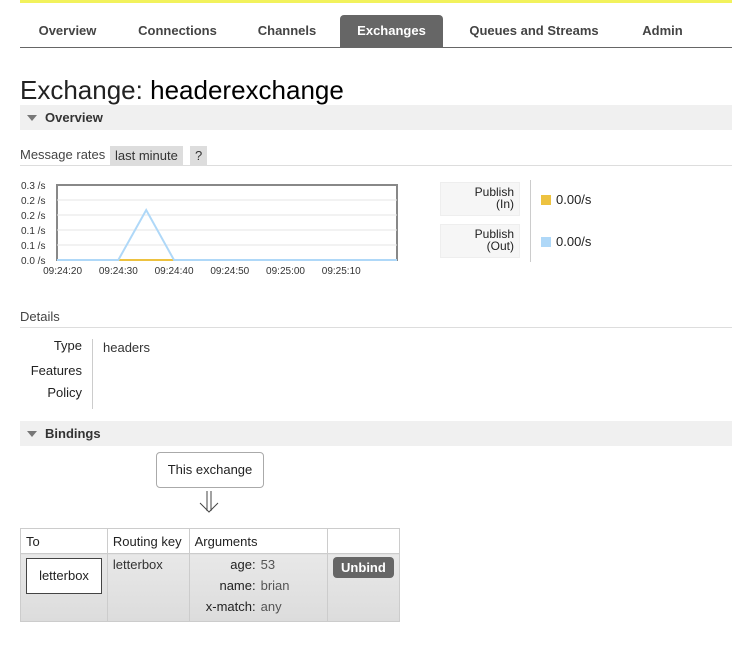  Describe the element at coordinates (137, 564) in the screenshot. I see `binding-routing-key: letterbox` at that location.